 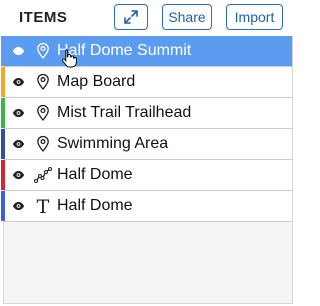 I want to click on svg-text: T, so click(x=43, y=206).